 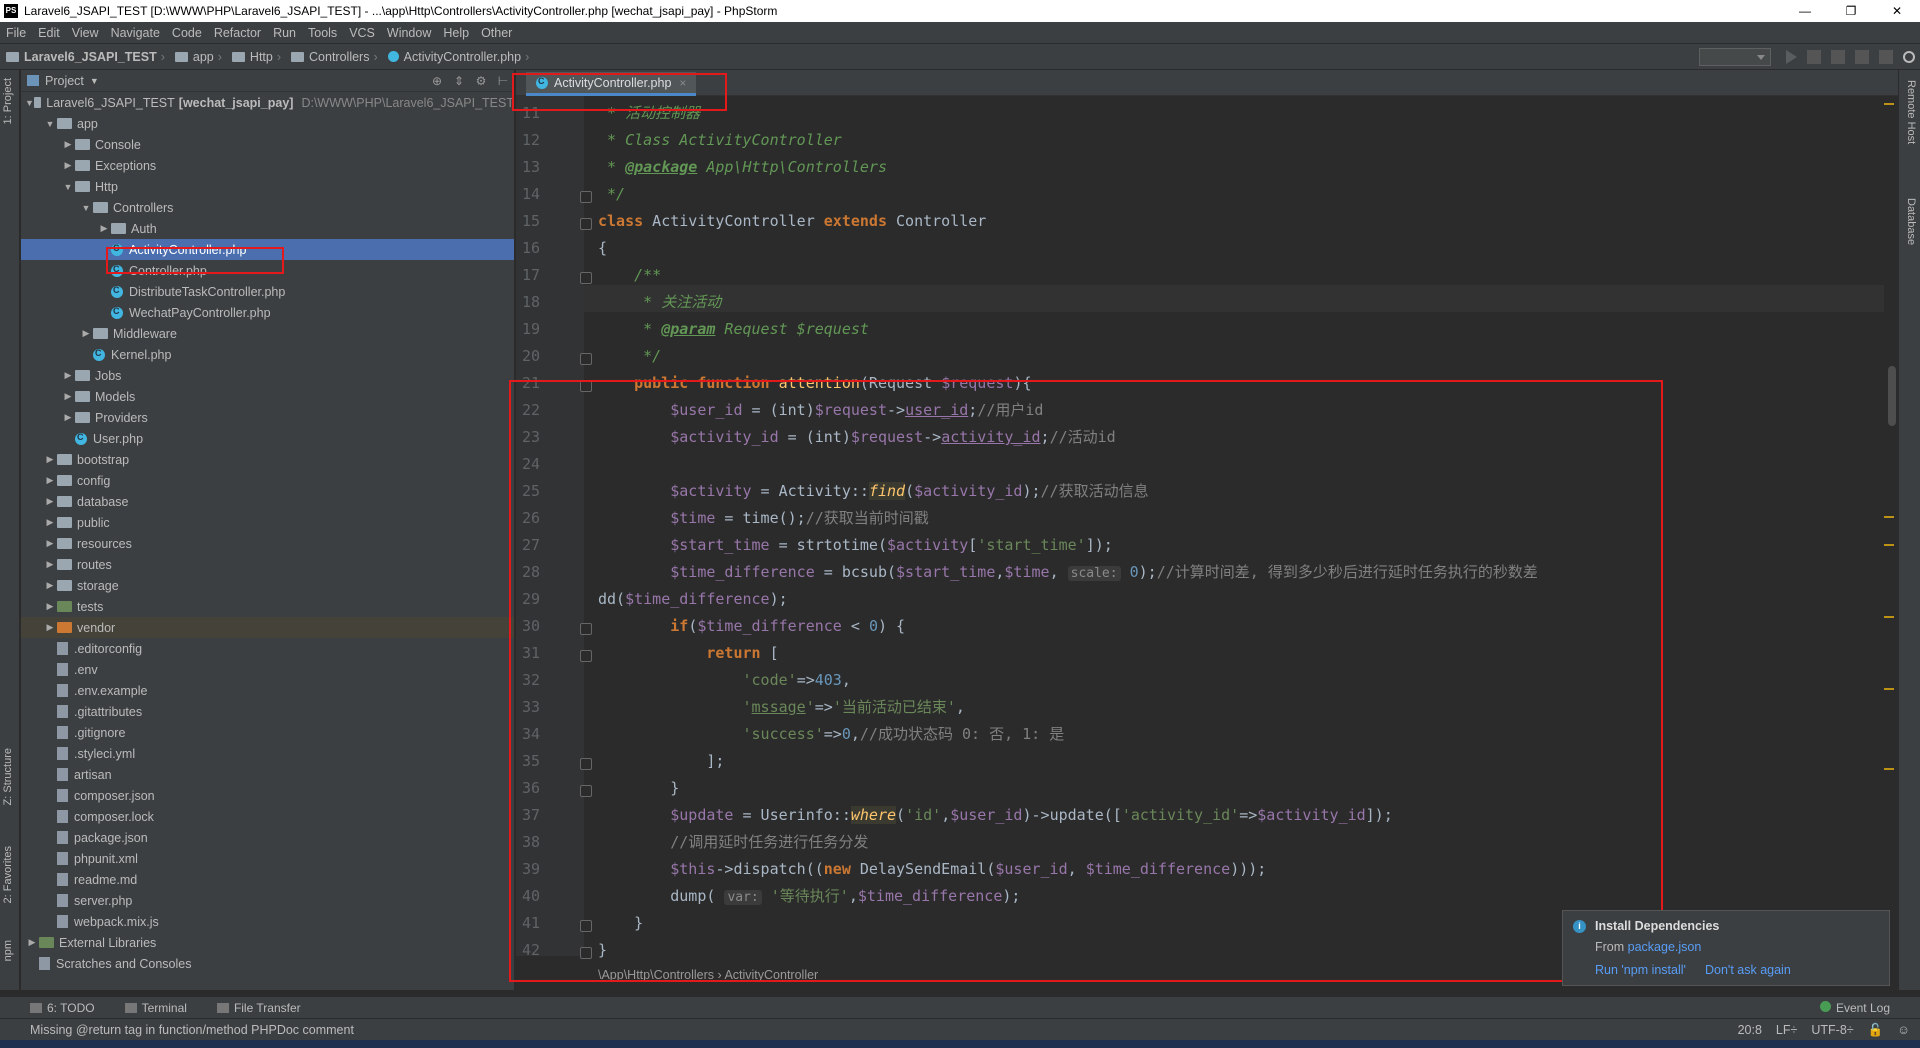 What do you see at coordinates (49, 33) in the screenshot?
I see `menu-edit: Edit` at bounding box center [49, 33].